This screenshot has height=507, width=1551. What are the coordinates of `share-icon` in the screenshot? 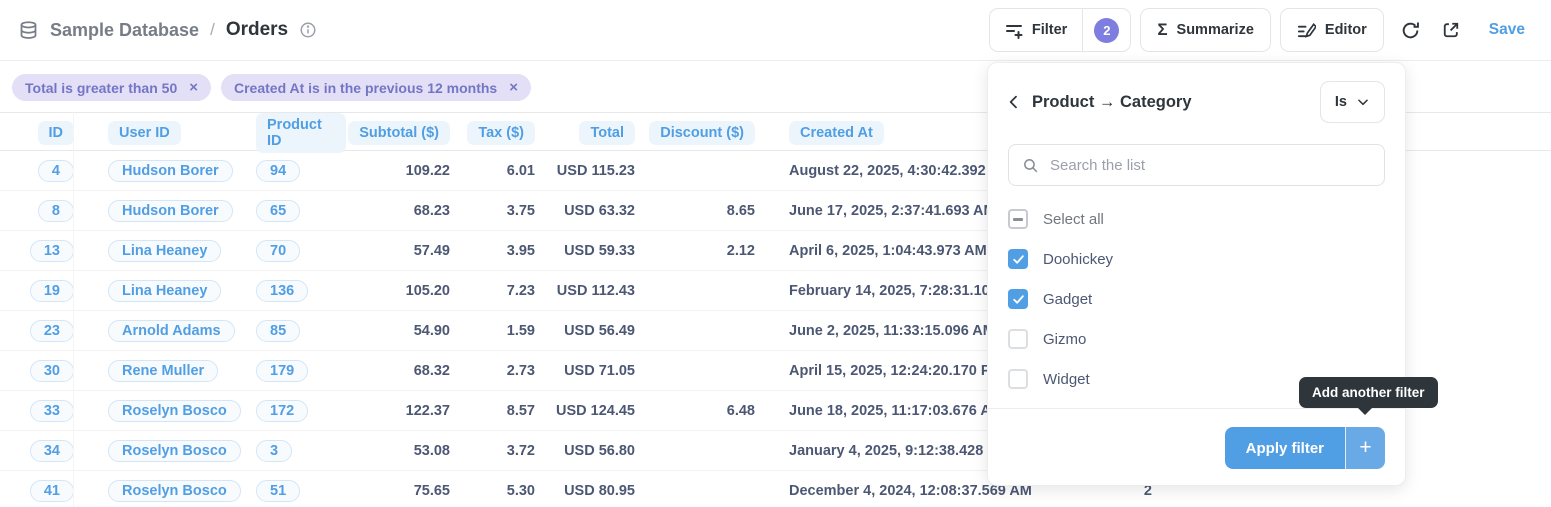 It's located at (1451, 30).